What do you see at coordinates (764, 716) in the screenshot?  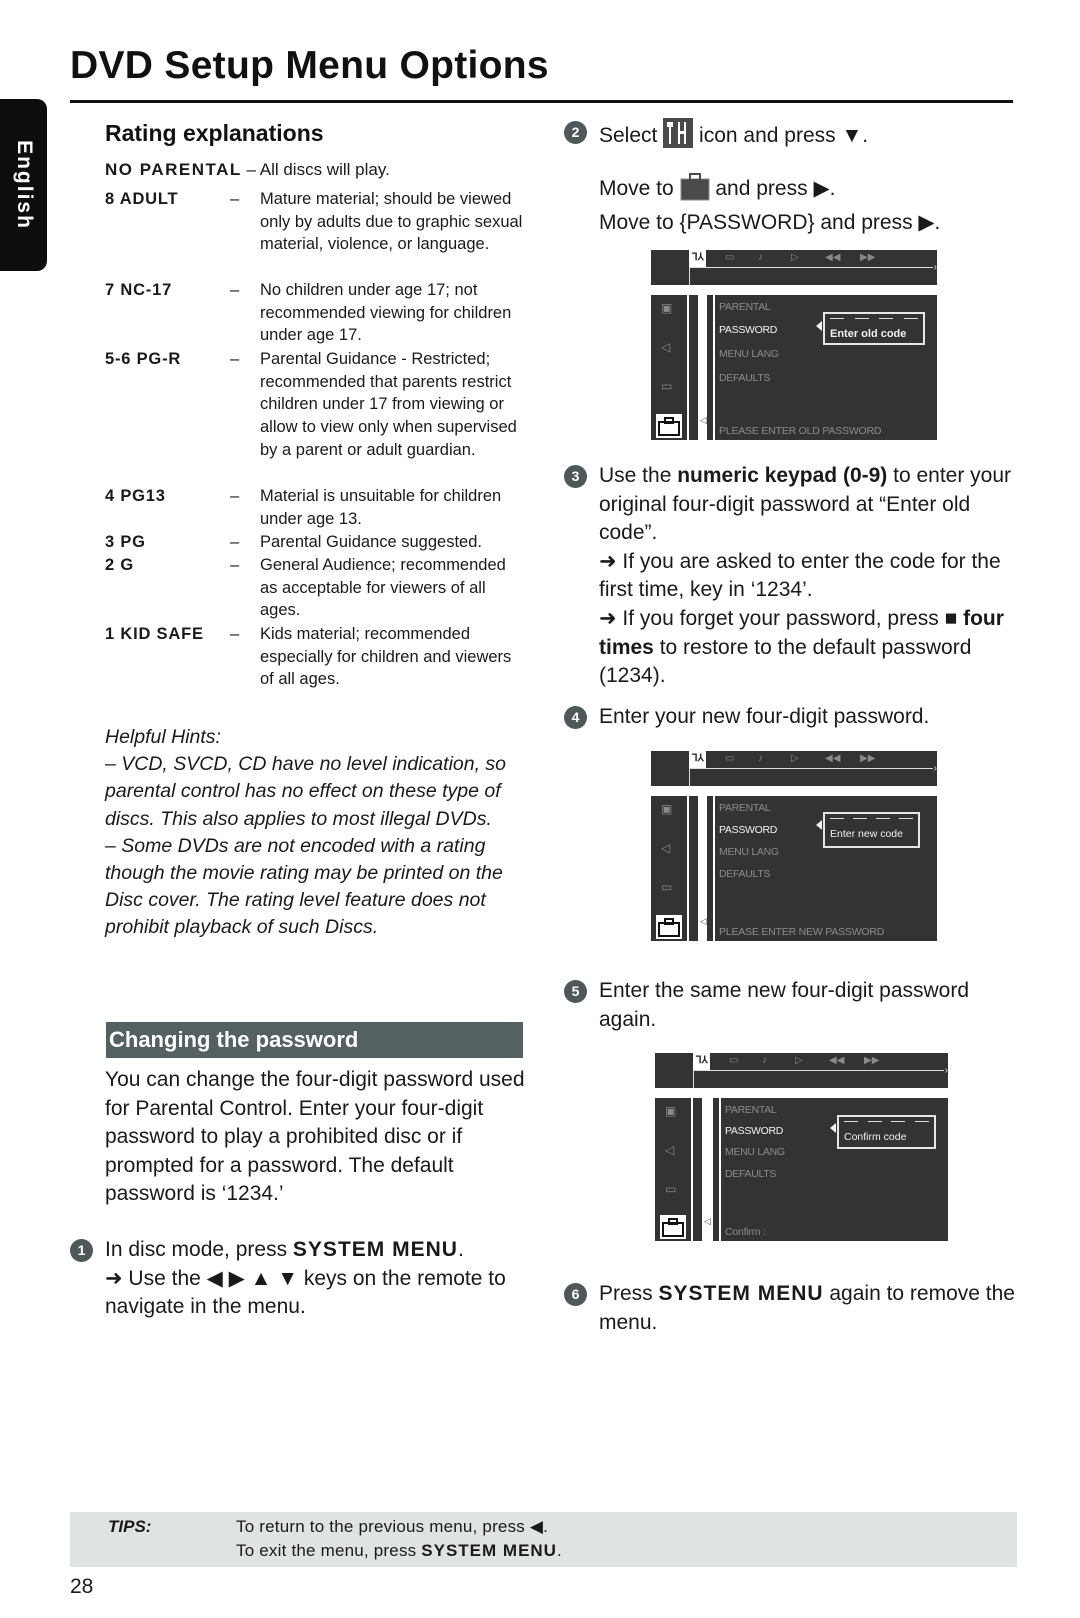 I see `step-text: Enter your new four-digit password.` at bounding box center [764, 716].